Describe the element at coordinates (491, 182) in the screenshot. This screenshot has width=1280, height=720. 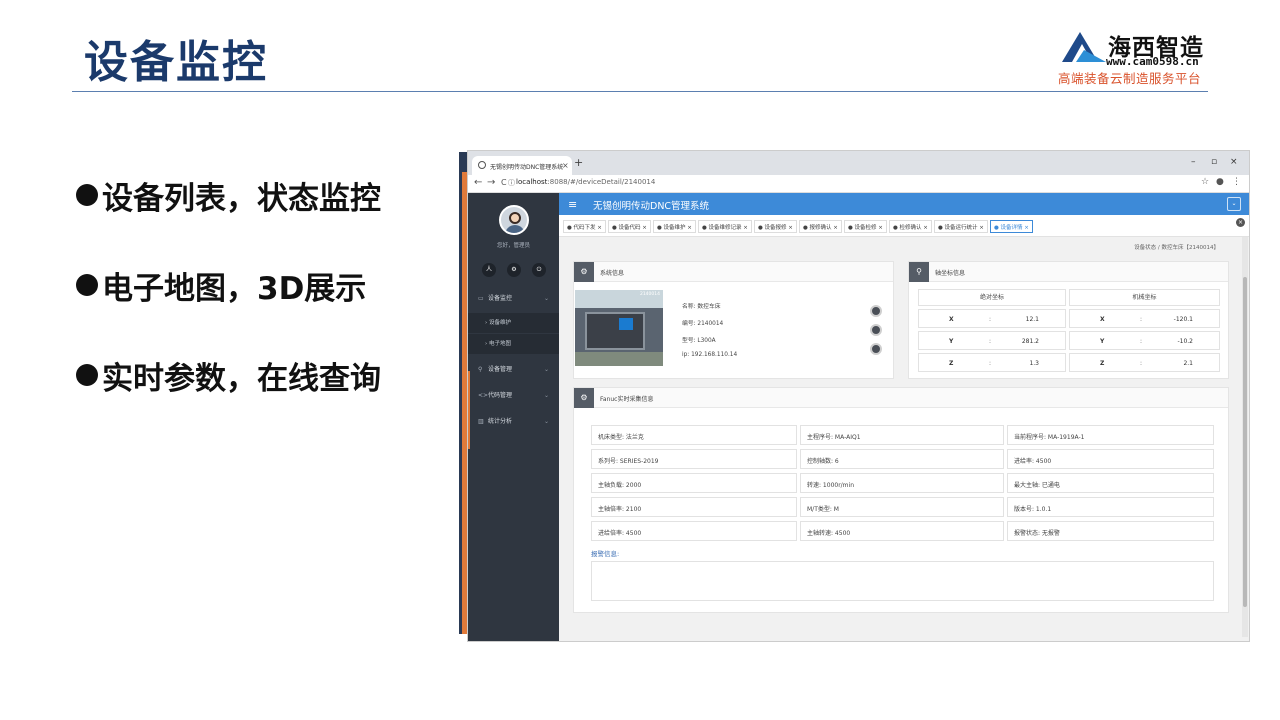
I see `forward-button: →` at that location.